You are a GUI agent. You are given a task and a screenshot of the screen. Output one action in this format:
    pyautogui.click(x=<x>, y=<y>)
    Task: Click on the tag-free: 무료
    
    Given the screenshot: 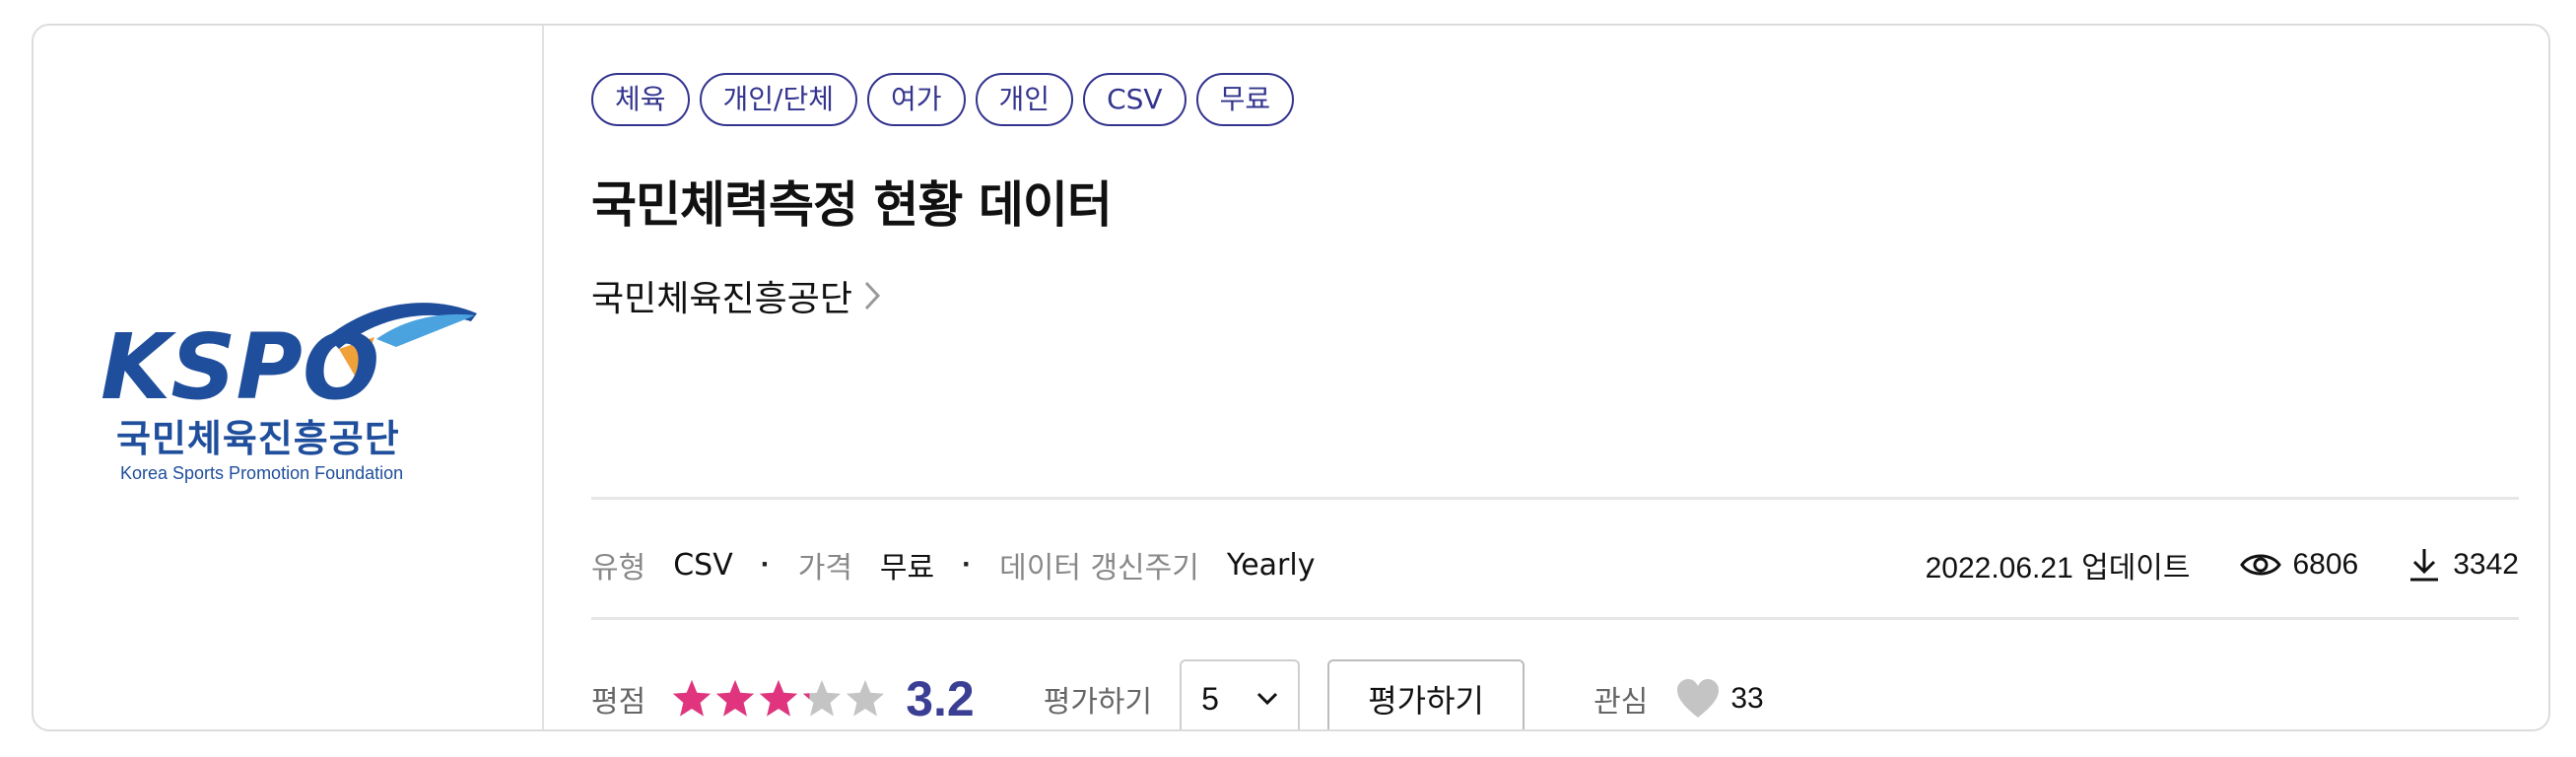 What is the action you would take?
    pyautogui.click(x=1245, y=99)
    